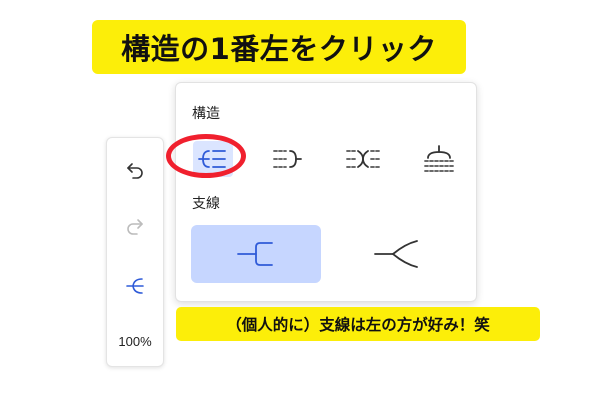 The width and height of the screenshot is (600, 400). I want to click on branch-elbow-icon, so click(255, 254).